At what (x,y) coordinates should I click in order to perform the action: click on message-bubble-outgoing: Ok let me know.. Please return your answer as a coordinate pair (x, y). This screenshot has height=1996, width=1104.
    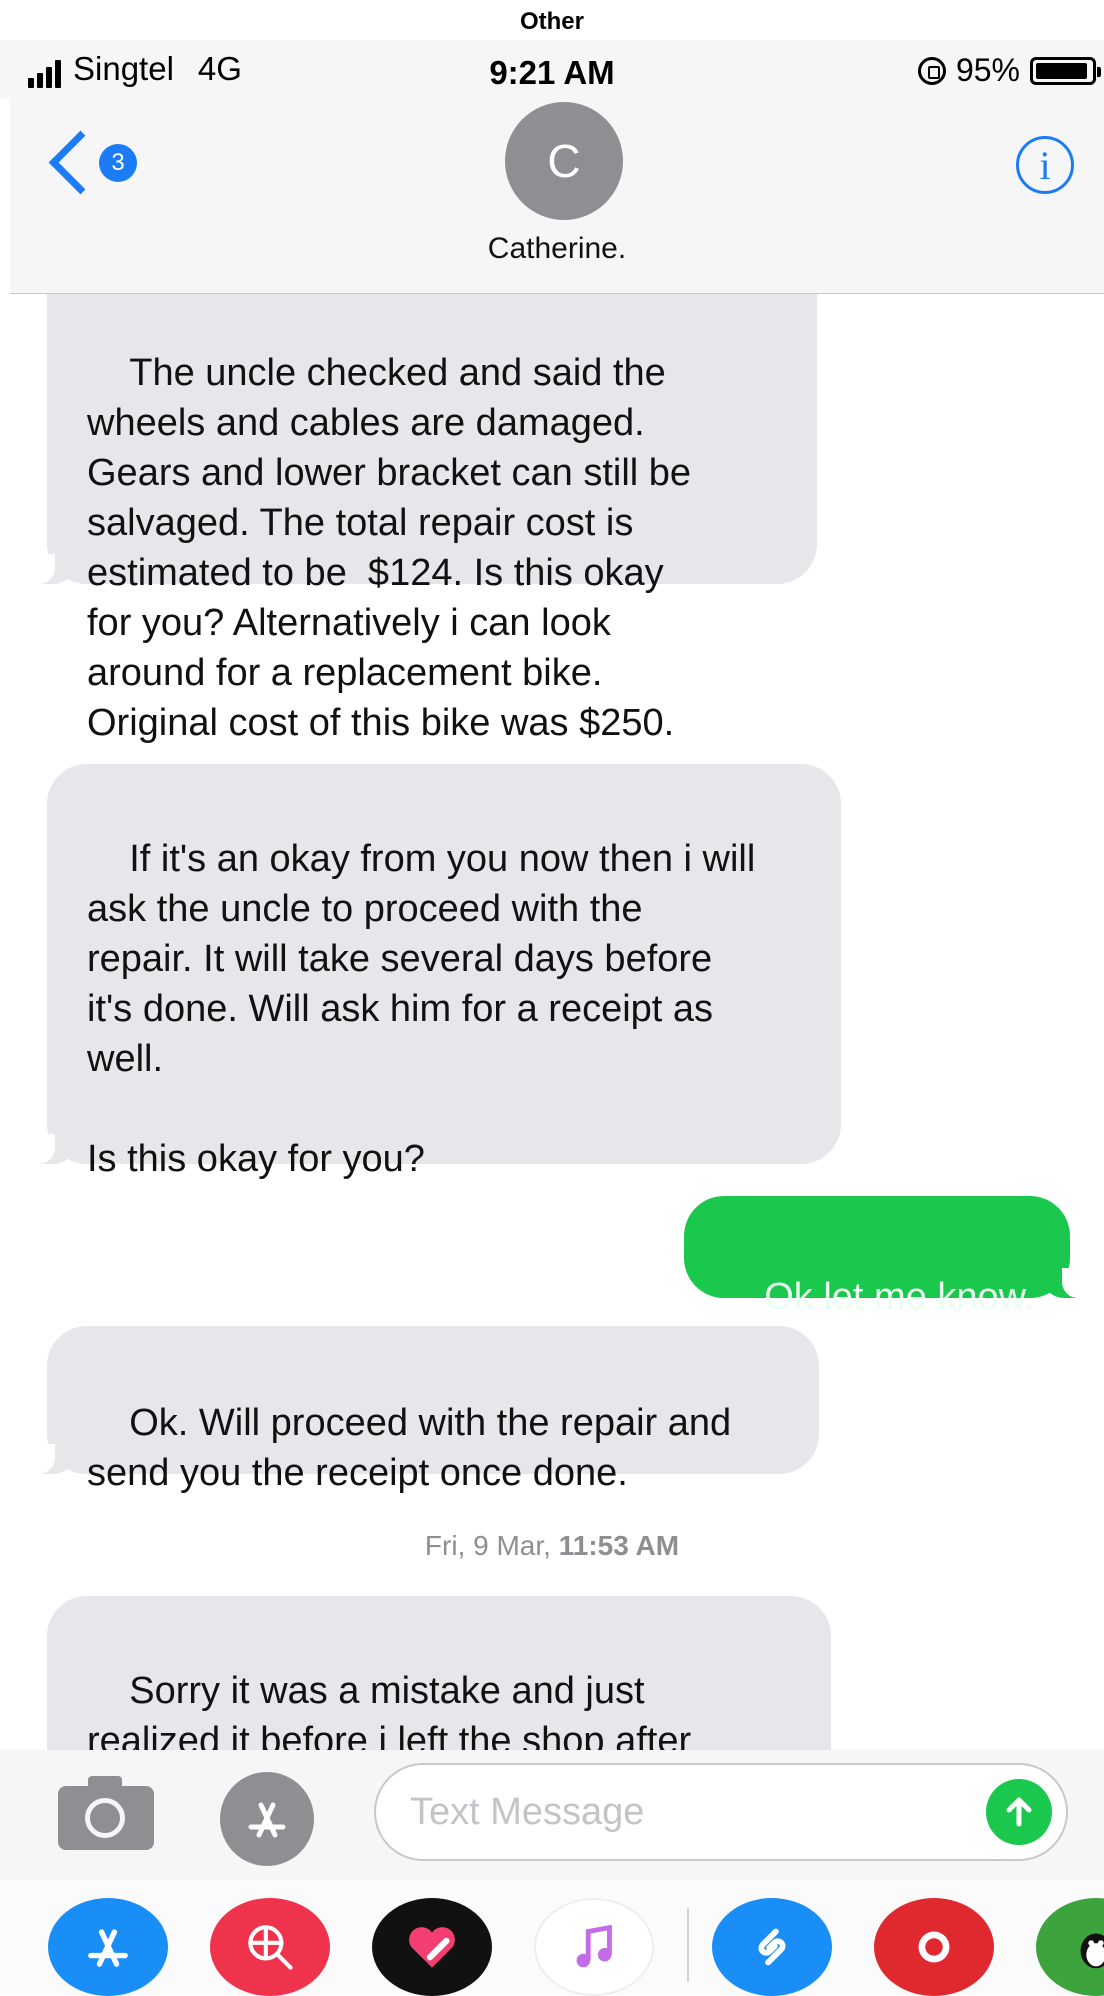
    Looking at the image, I should click on (887, 1257).